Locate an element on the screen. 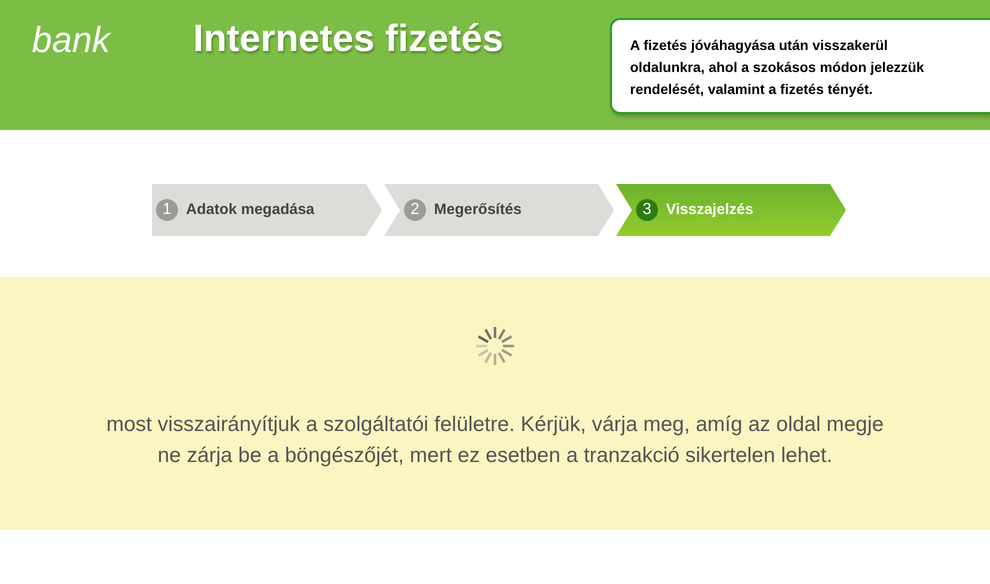 This screenshot has height=584, width=990. info-notice: A fizetés jóváhagyása után visszakerül oldalunkra, ahol a szokásos módon jelezzük rendelését, valamint a fizetés tényét. is located at coordinates (800, 66).